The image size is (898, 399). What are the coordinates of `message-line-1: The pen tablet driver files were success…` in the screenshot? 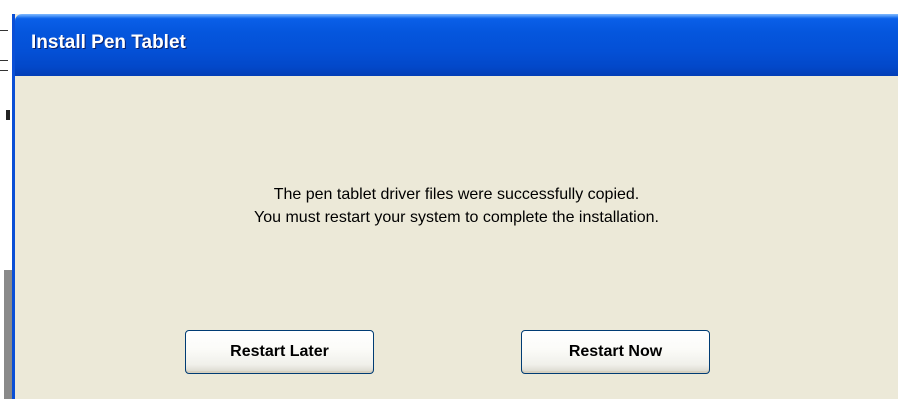 It's located at (456, 194).